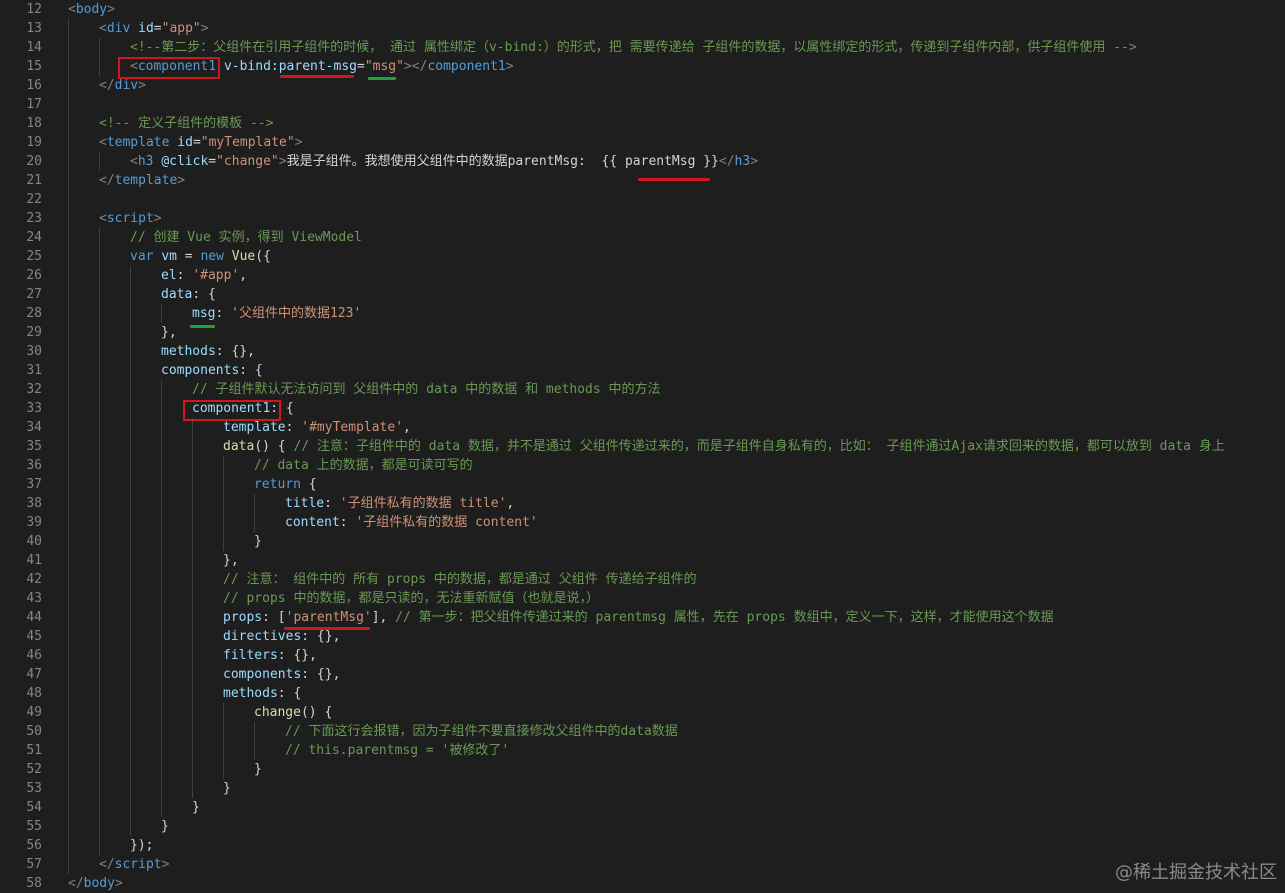  I want to click on code-line: 46 filters: {},, so click(642, 655).